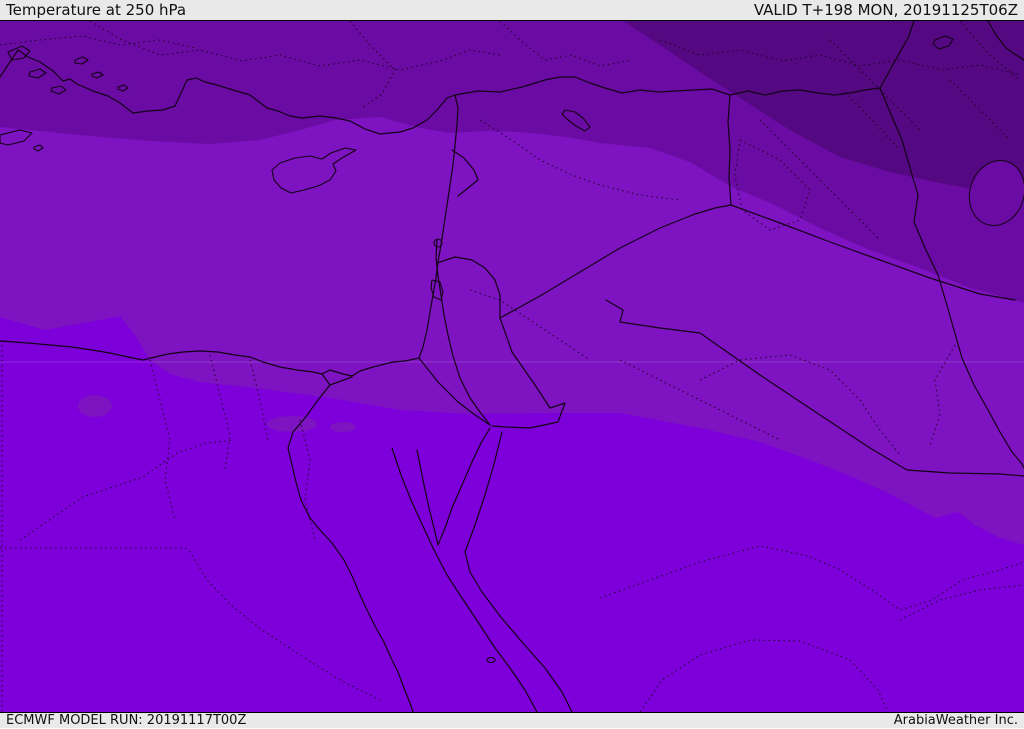  What do you see at coordinates (126, 720) in the screenshot?
I see `model-run-label: ECMWF MODEL RUN: 20191117T00Z` at bounding box center [126, 720].